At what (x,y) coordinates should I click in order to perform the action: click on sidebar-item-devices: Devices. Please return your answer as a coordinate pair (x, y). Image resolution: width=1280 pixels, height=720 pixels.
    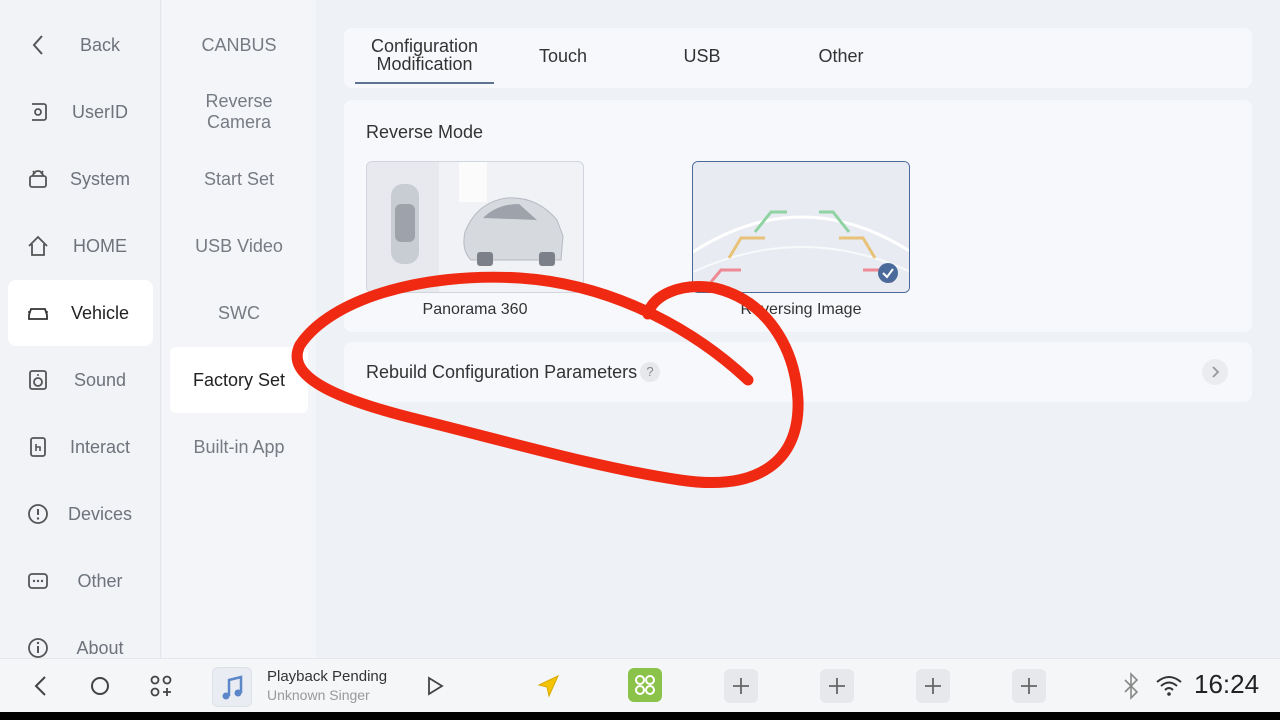
    Looking at the image, I should click on (80, 514).